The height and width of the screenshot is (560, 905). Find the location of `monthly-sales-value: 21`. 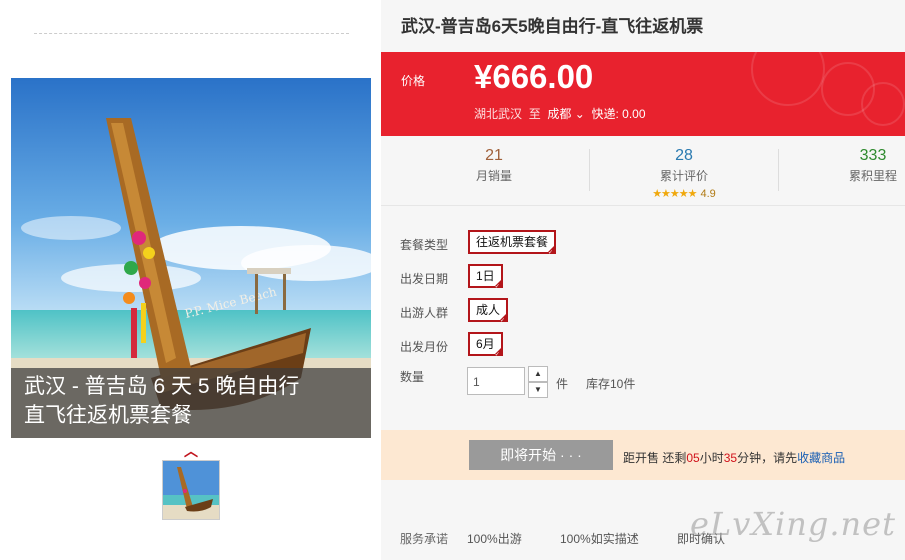

monthly-sales-value: 21 is located at coordinates (494, 155).